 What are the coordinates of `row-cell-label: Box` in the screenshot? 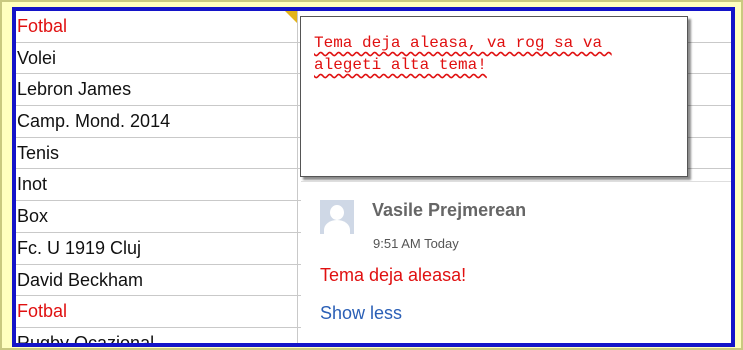 It's located at (157, 217).